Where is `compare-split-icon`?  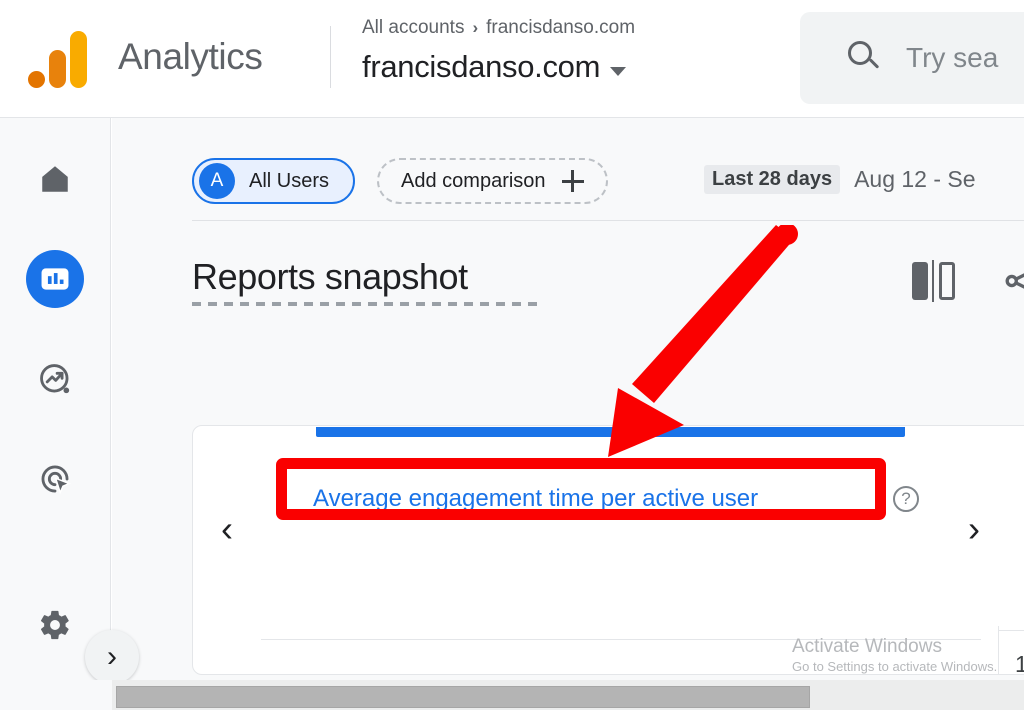
compare-split-icon is located at coordinates (935, 281).